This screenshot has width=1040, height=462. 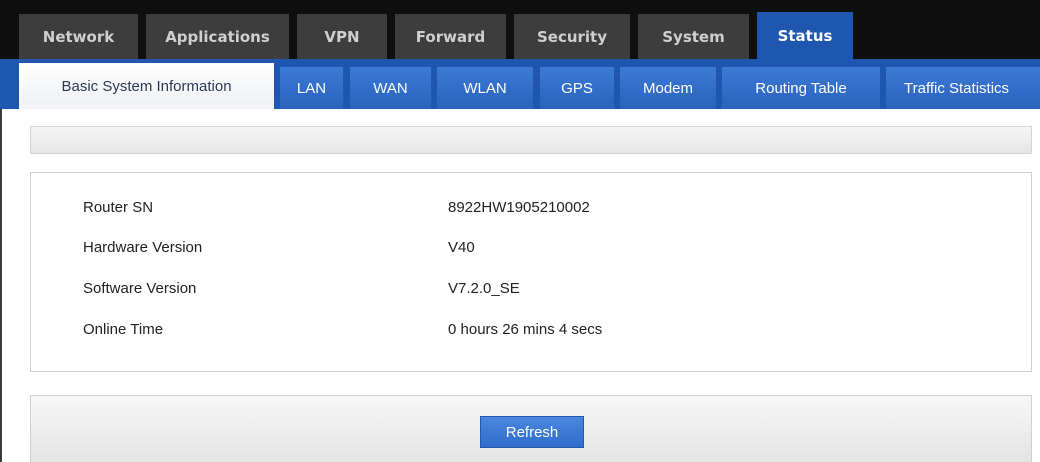 What do you see at coordinates (801, 88) in the screenshot?
I see `subtab-routing-table: Routing Table` at bounding box center [801, 88].